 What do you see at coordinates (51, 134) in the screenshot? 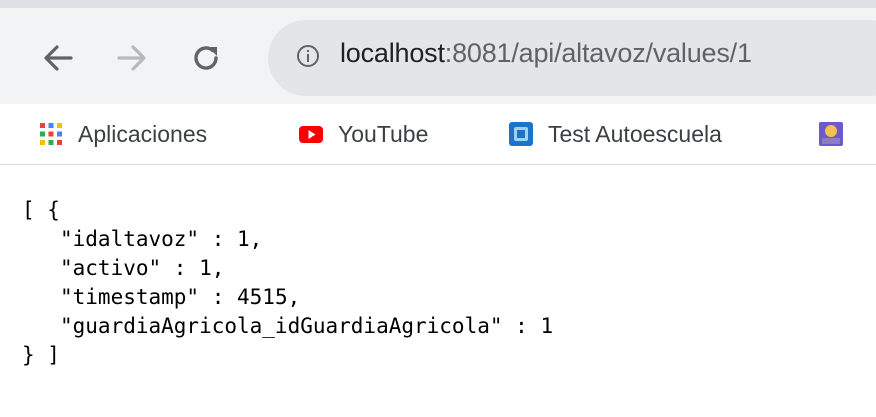
I see `apps-grid-icon` at bounding box center [51, 134].